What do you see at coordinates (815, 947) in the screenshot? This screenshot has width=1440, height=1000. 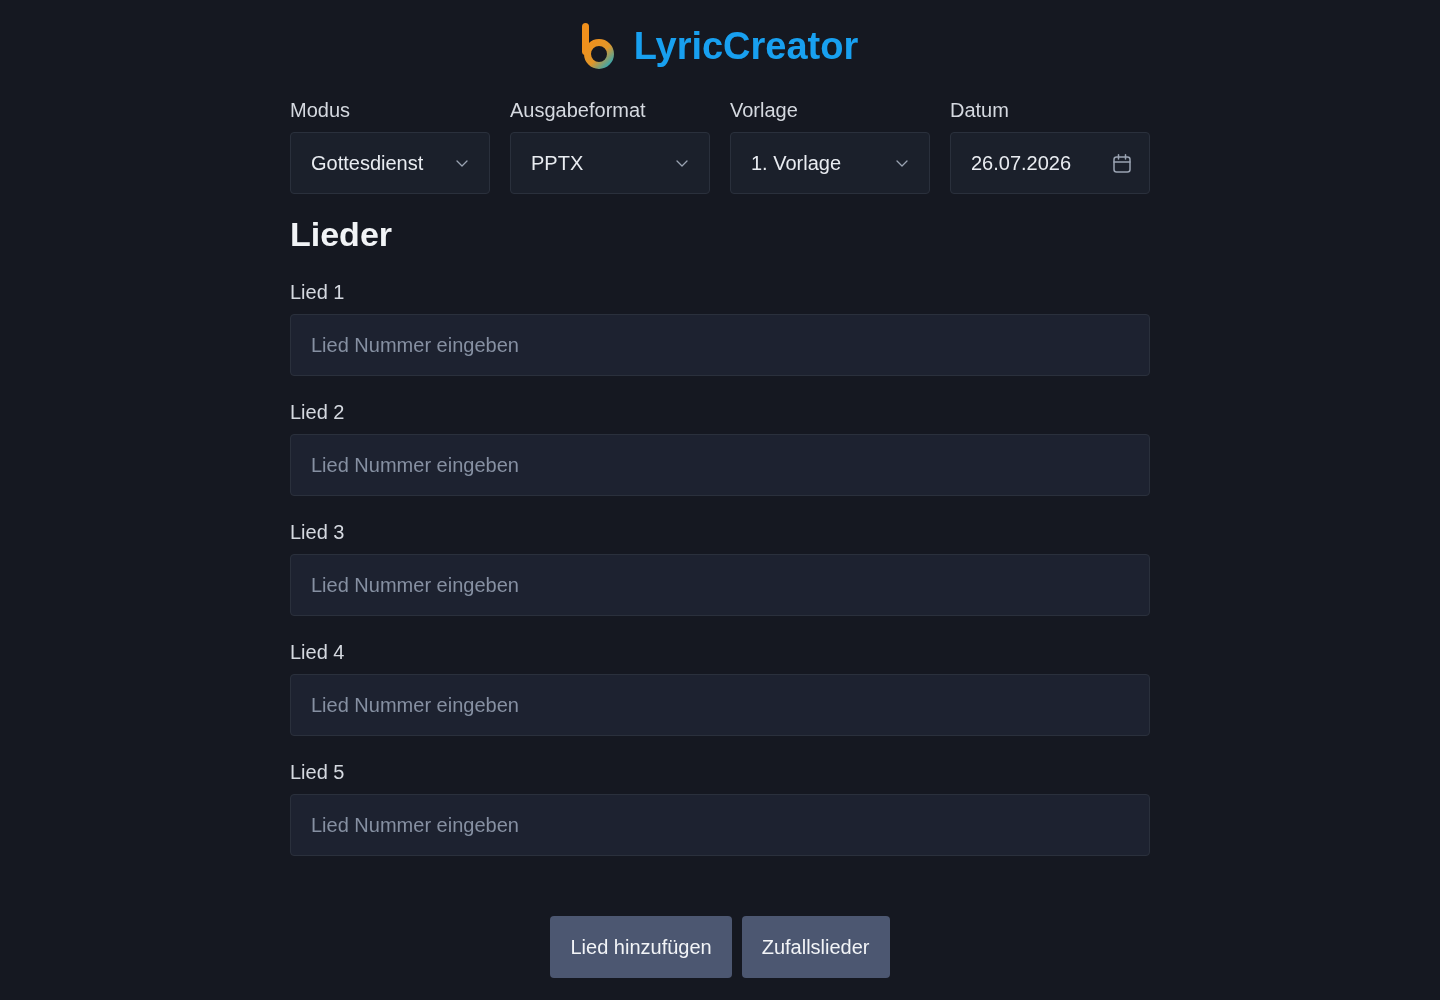 I see `action-button: Zufallslieder` at bounding box center [815, 947].